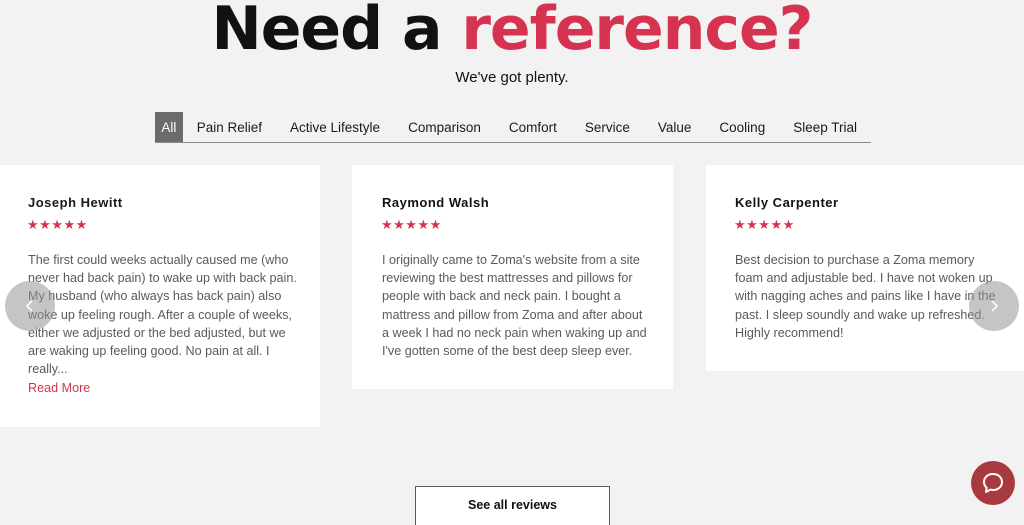  What do you see at coordinates (59, 388) in the screenshot?
I see `read-more-link: Read More` at bounding box center [59, 388].